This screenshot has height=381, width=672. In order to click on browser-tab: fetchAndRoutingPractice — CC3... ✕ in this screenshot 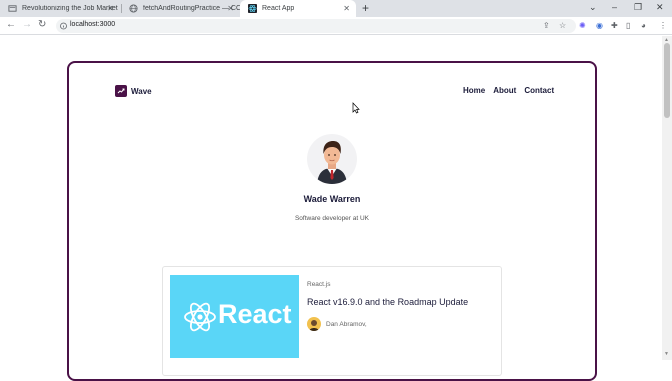, I will do `click(180, 8)`.